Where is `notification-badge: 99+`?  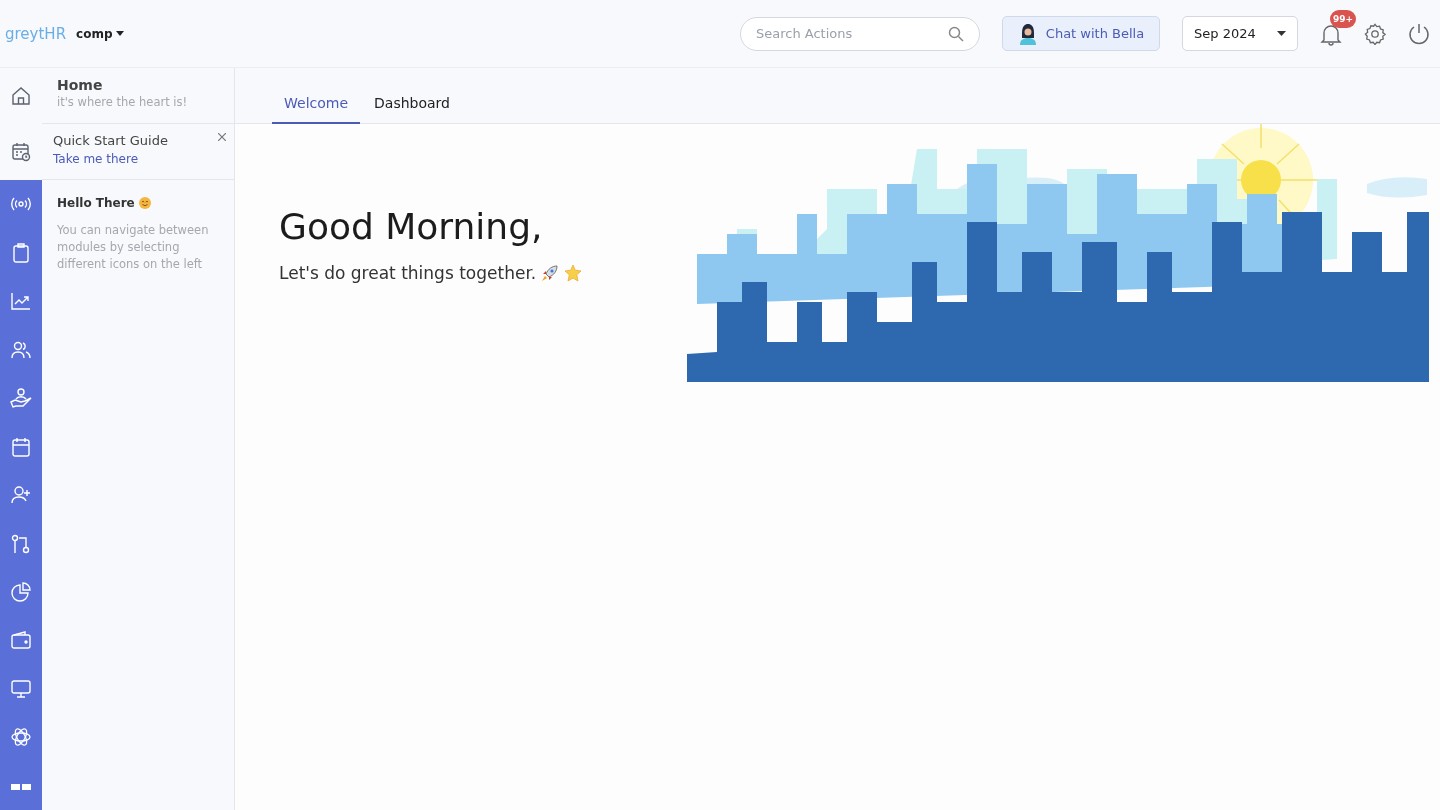
notification-badge: 99+ is located at coordinates (1343, 18).